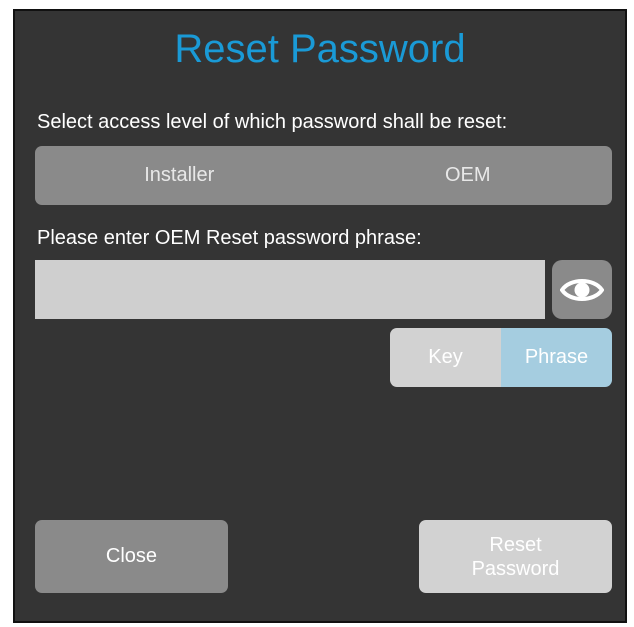 The width and height of the screenshot is (634, 627). I want to click on input-mode-toggle: Key Phrase, so click(501, 357).